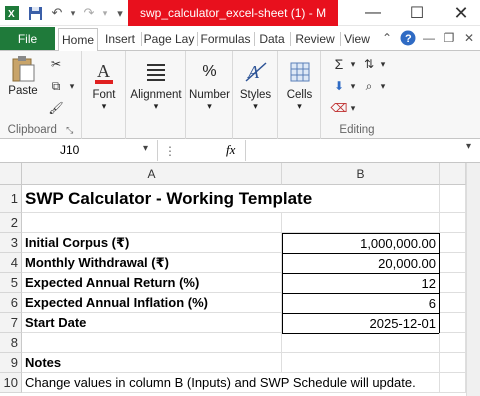  What do you see at coordinates (120, 39) in the screenshot?
I see `tab-insert: Insert` at bounding box center [120, 39].